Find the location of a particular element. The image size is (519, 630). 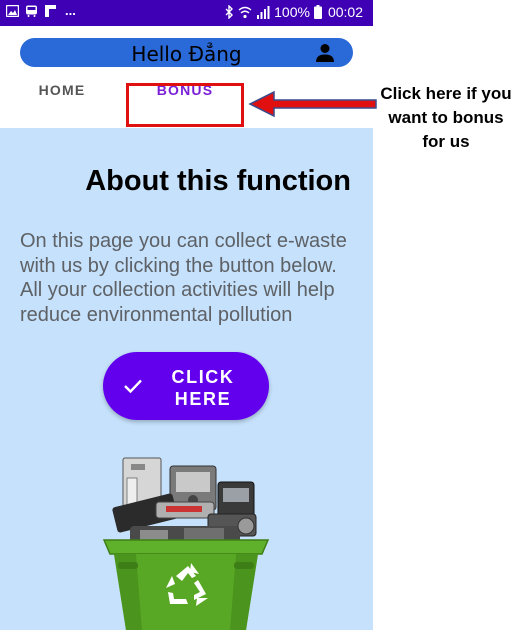

battery-percent: 100% is located at coordinates (292, 12).